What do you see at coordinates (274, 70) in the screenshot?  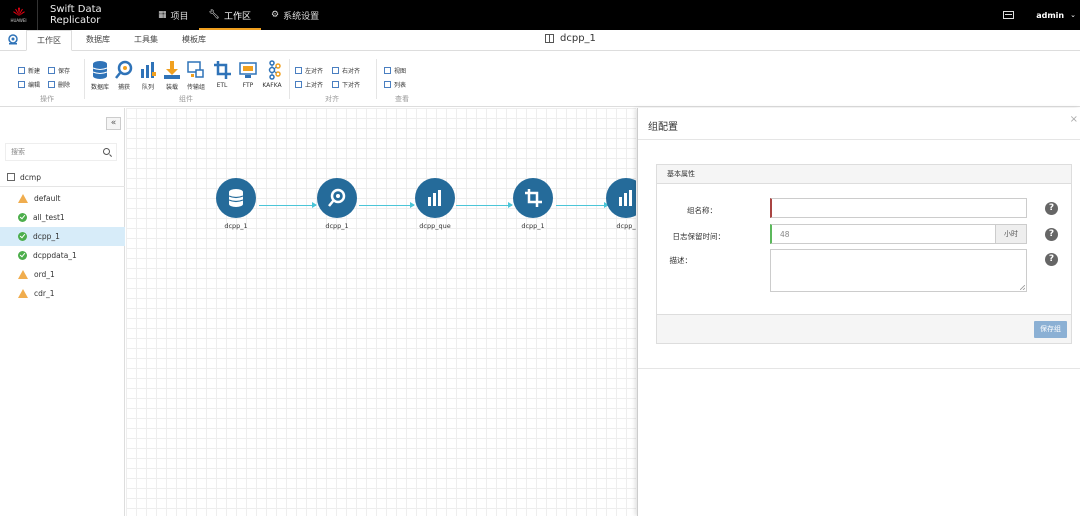 I see `kafka-icon` at bounding box center [274, 70].